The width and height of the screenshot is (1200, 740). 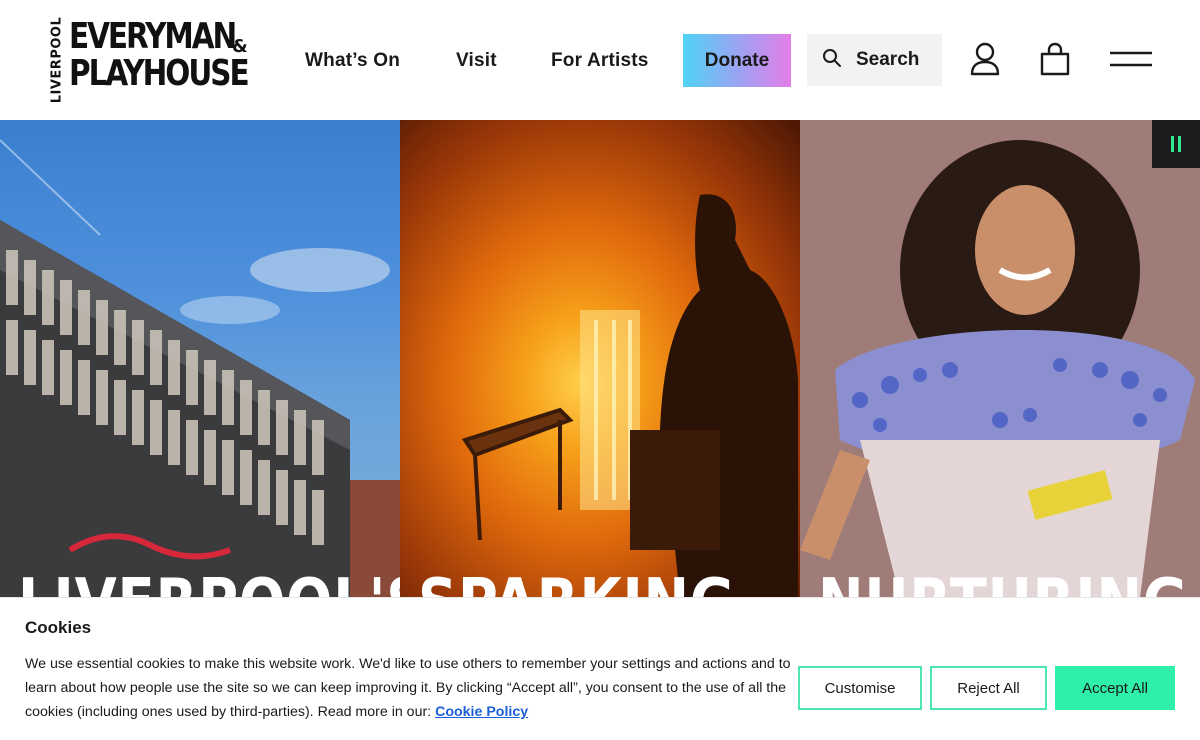 What do you see at coordinates (888, 59) in the screenshot?
I see `search-label: Search` at bounding box center [888, 59].